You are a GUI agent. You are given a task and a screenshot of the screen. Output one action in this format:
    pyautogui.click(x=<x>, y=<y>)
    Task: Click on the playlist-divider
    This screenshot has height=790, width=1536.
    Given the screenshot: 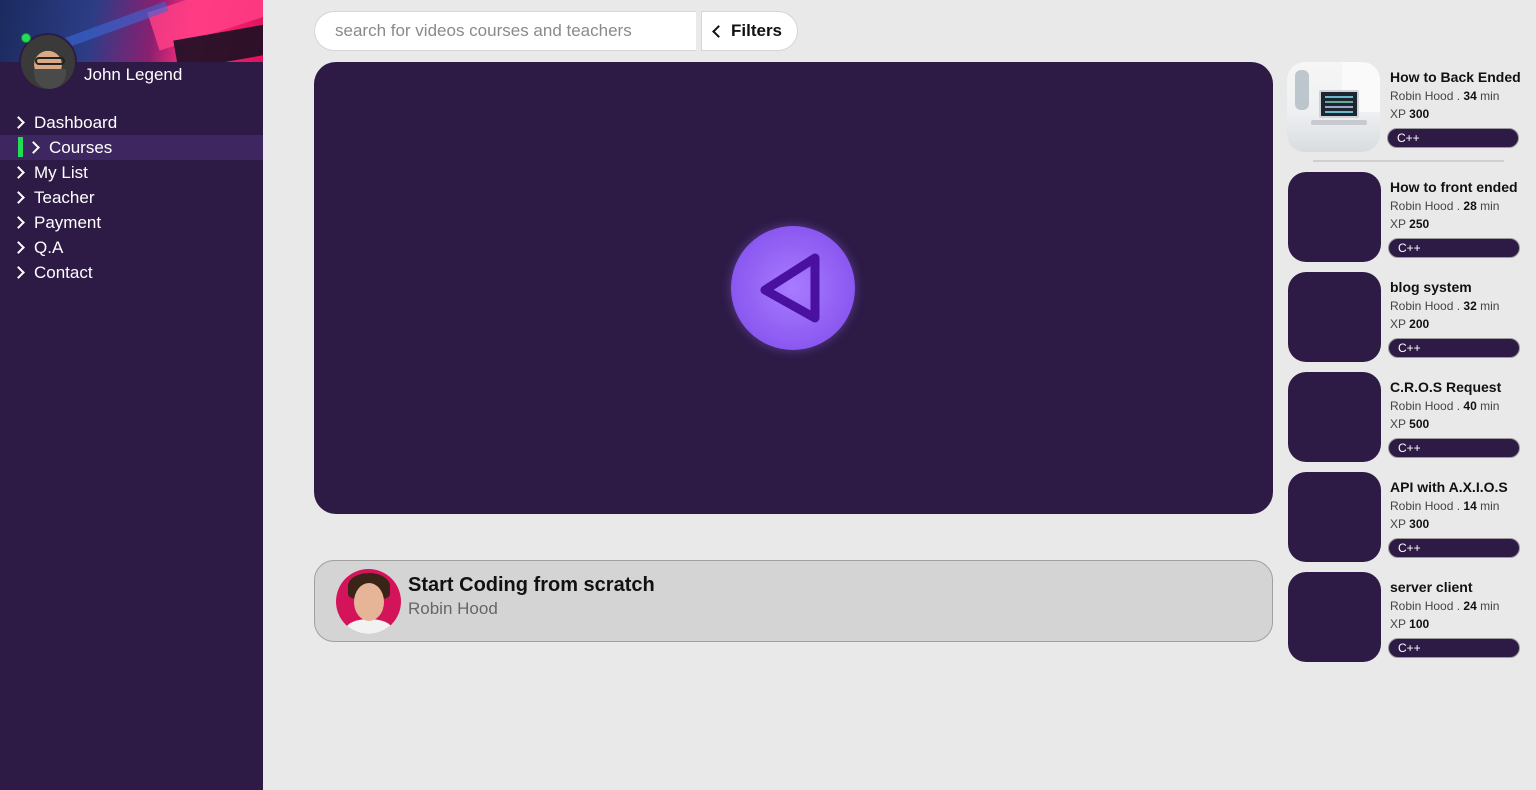 What is the action you would take?
    pyautogui.click(x=1408, y=161)
    